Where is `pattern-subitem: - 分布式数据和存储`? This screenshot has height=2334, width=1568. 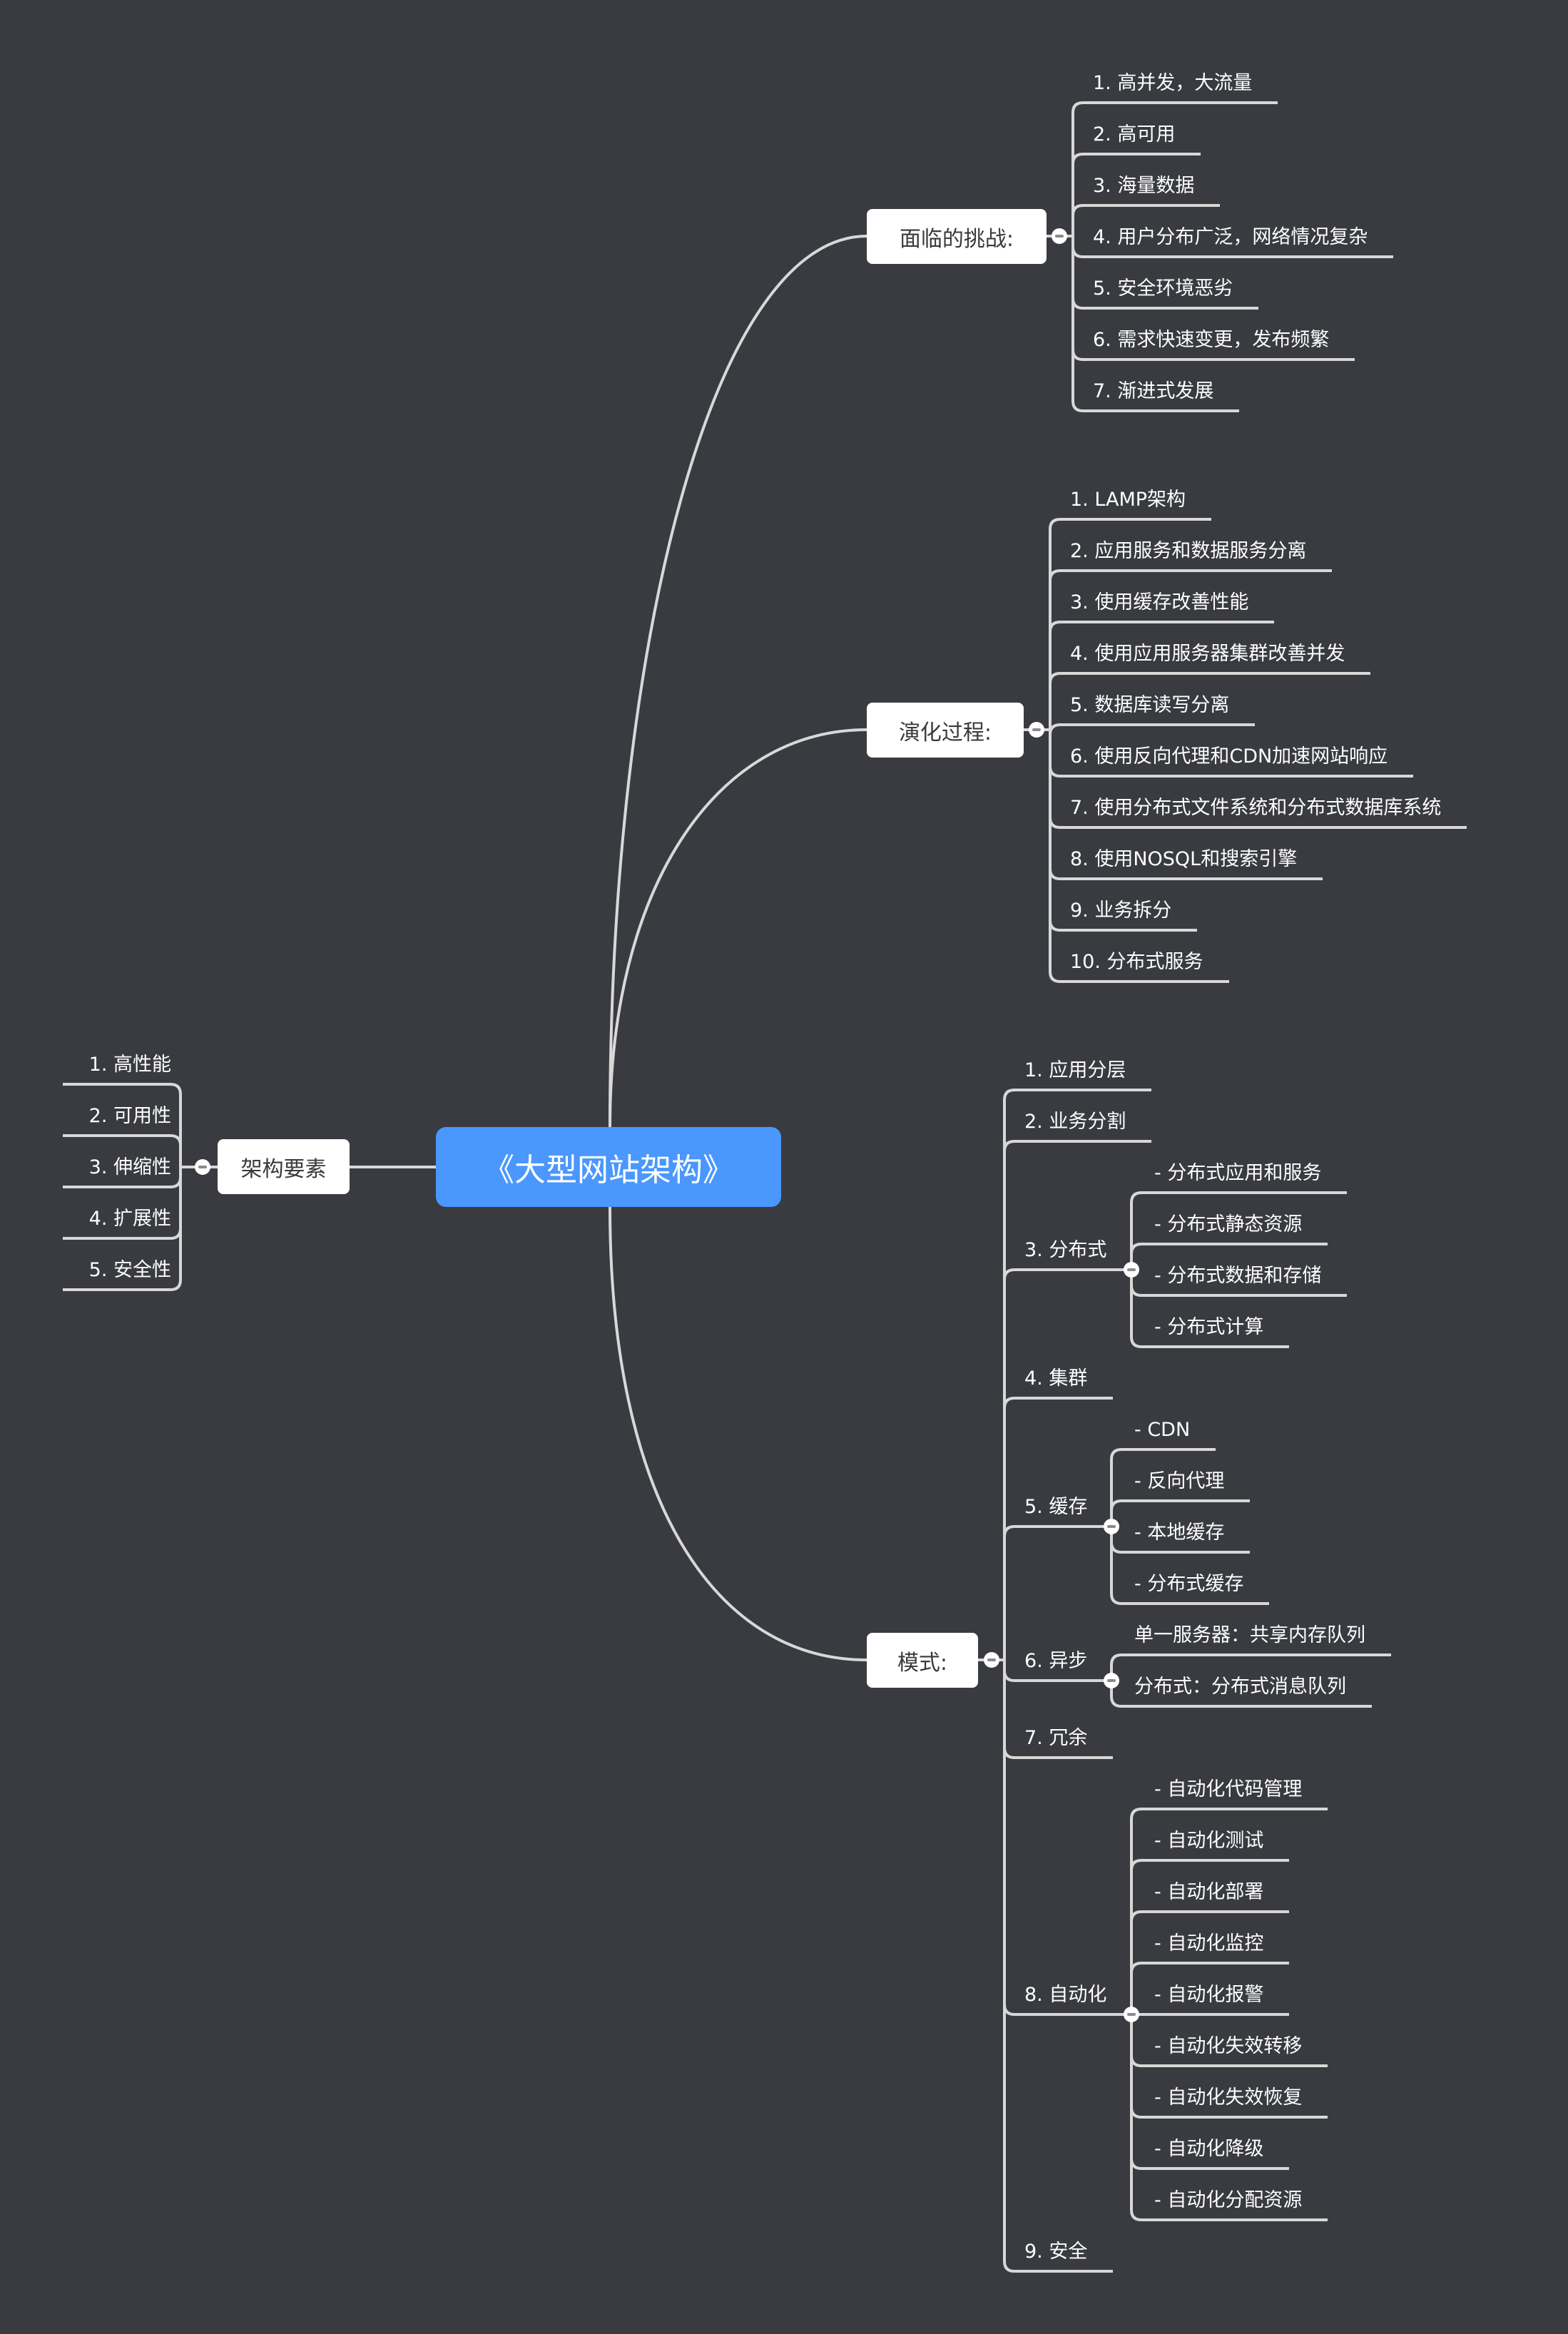
pattern-subitem: - 分布式数据和存储 is located at coordinates (1237, 1276).